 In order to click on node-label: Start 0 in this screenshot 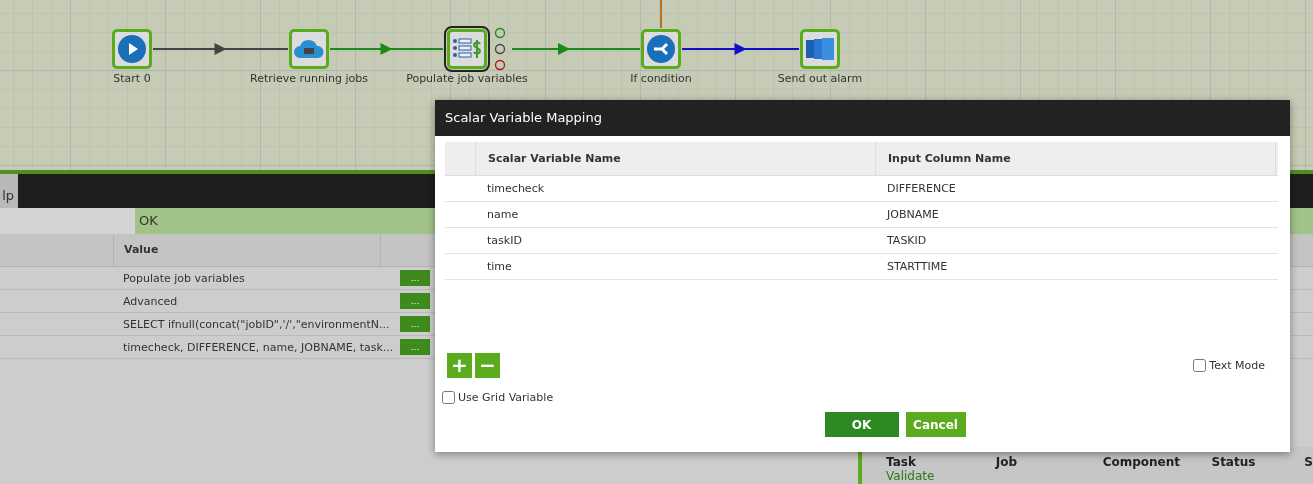, I will do `click(132, 78)`.